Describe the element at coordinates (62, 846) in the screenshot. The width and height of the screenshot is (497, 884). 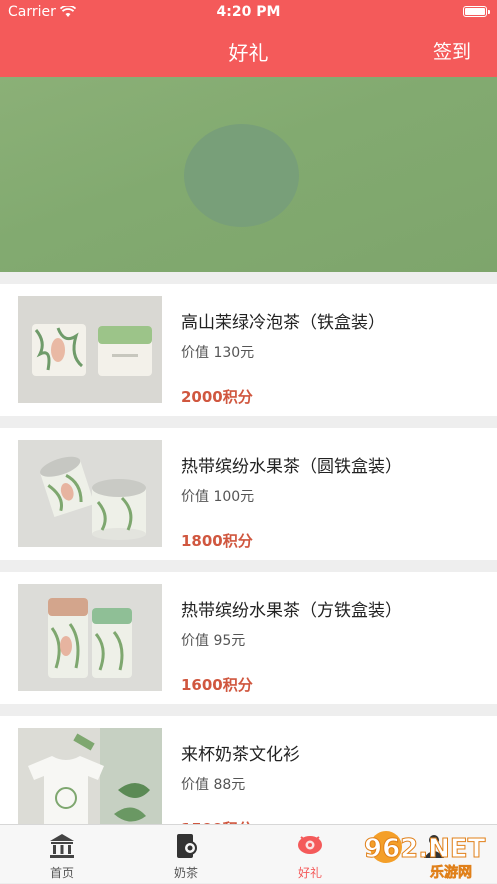
I see `bank-icon` at that location.